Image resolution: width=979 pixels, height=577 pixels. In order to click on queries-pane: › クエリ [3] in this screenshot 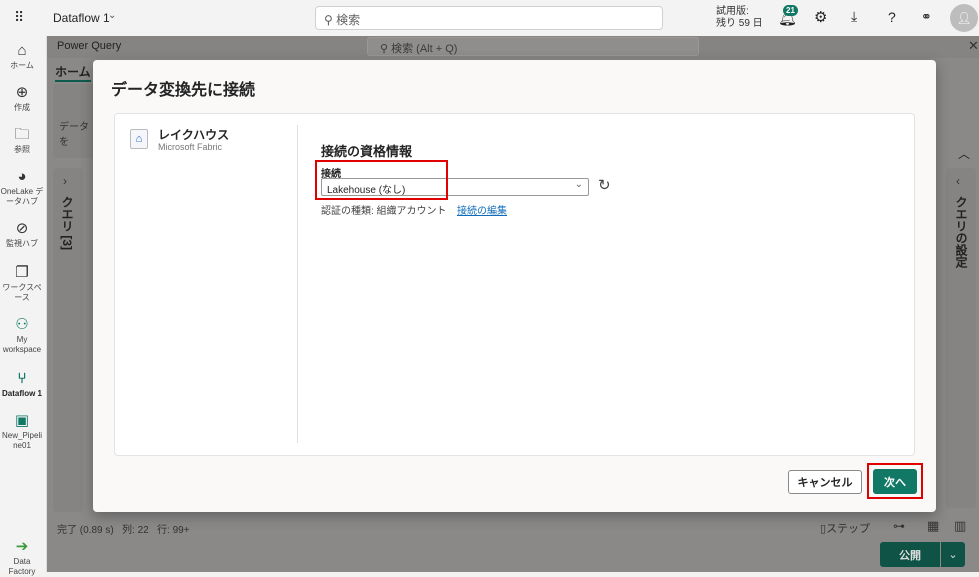, I will do `click(68, 340)`.